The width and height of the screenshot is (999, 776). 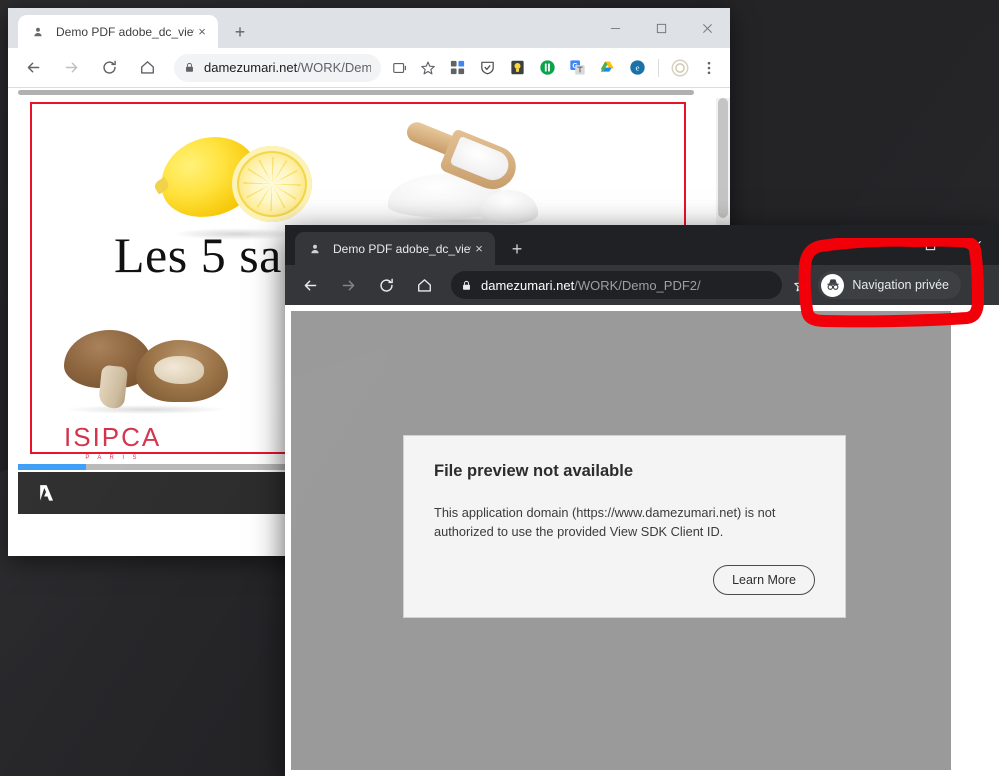 I want to click on window2-tab-title: Demo PDF adobe_dc_view, so click(x=402, y=248).